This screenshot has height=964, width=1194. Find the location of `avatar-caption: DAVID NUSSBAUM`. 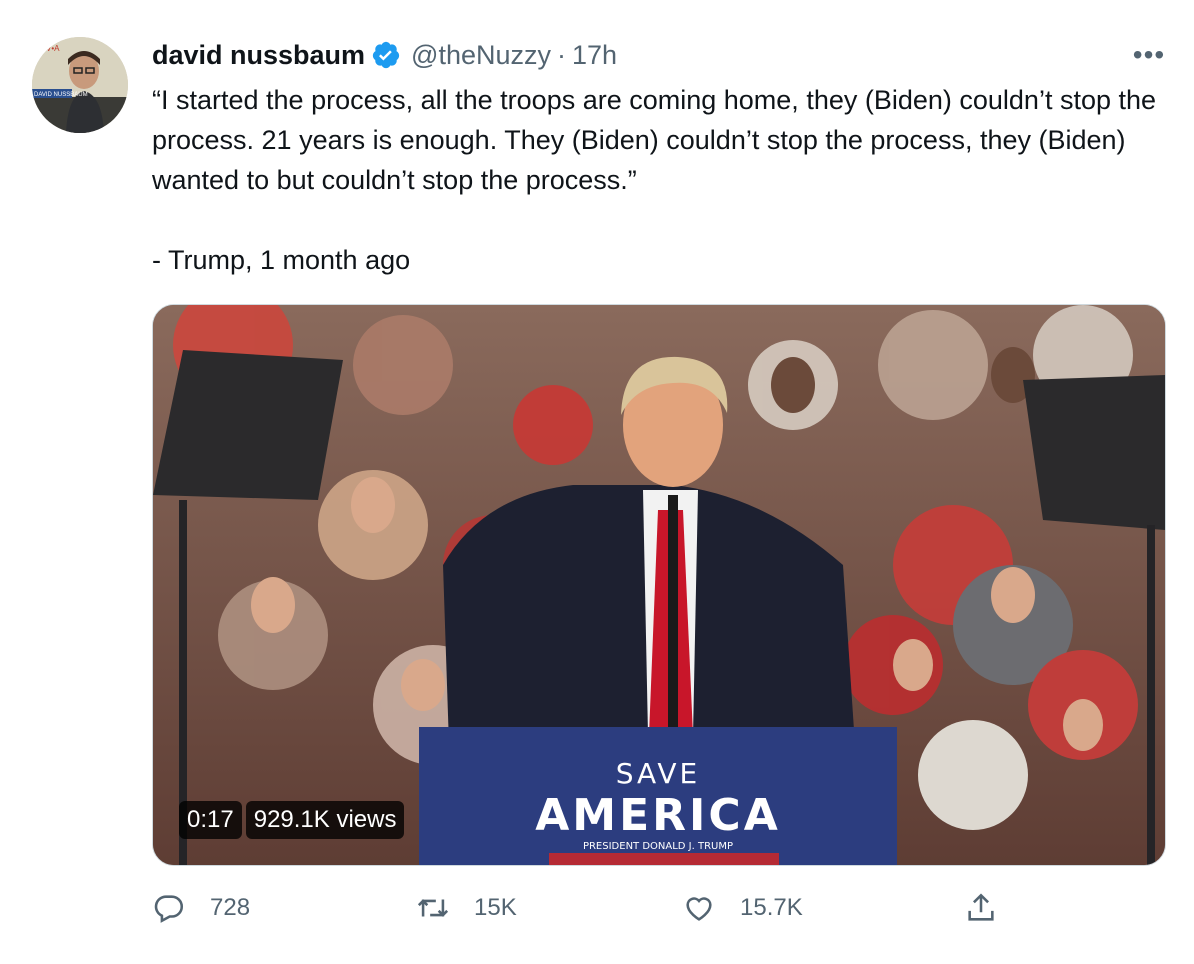

avatar-caption: DAVID NUSSBAUM is located at coordinates (61, 95).